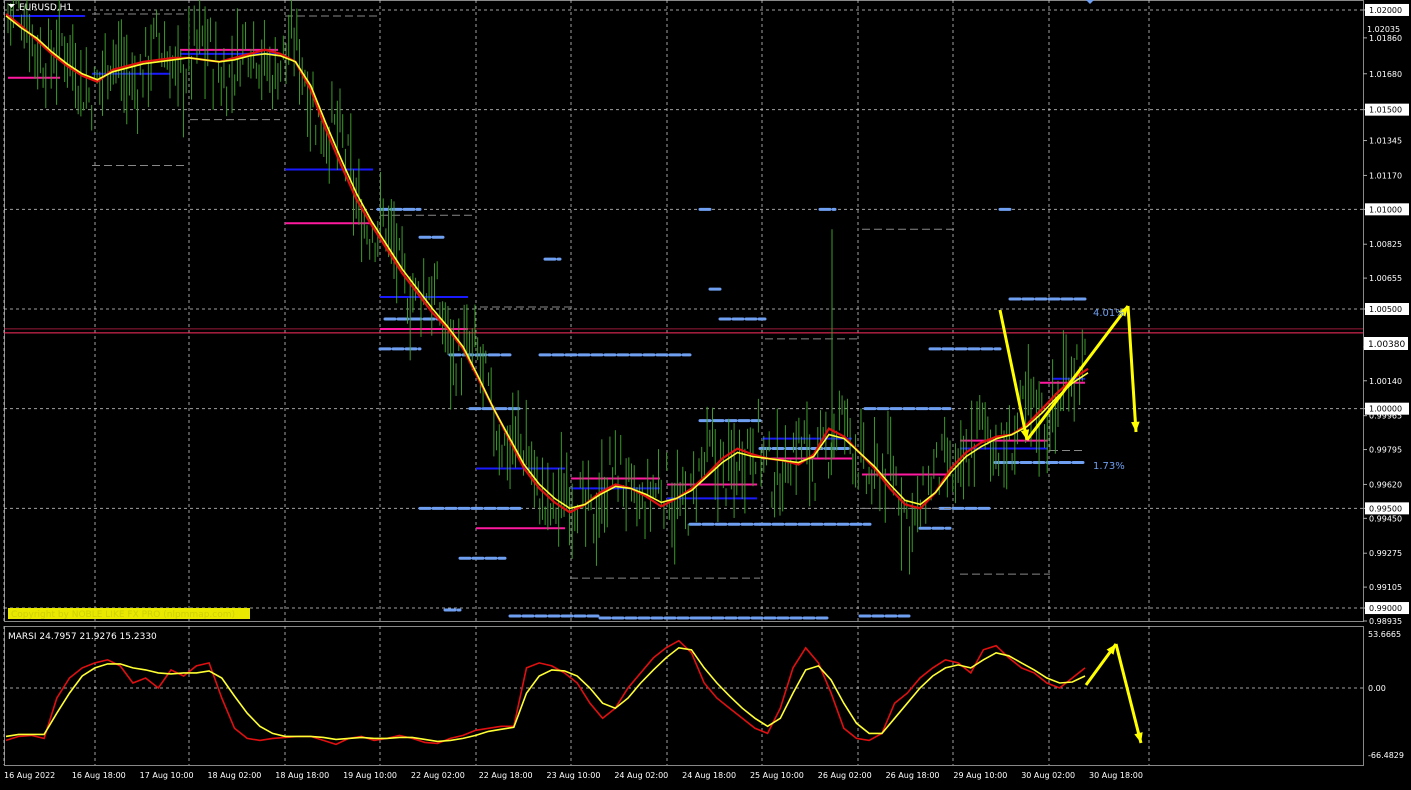 This screenshot has width=1411, height=790. I want to click on time-tick-label-8: 23 Aug 10:00, so click(574, 775).